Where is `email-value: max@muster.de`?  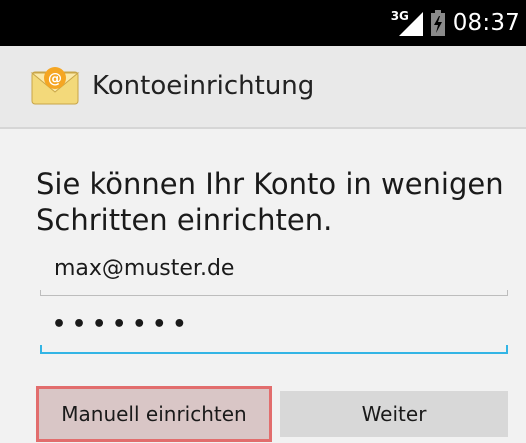
email-value: max@muster.de is located at coordinates (144, 268).